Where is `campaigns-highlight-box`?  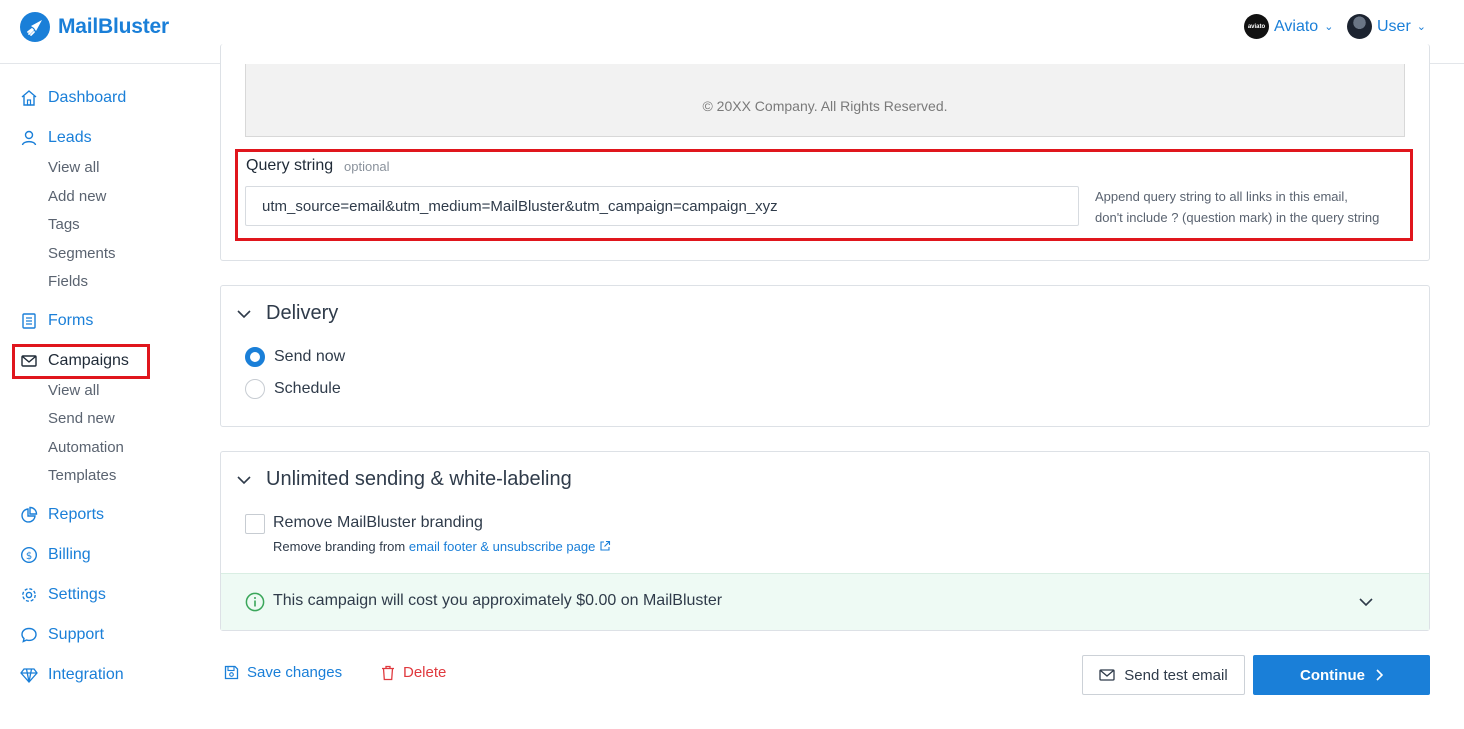
campaigns-highlight-box is located at coordinates (81, 361).